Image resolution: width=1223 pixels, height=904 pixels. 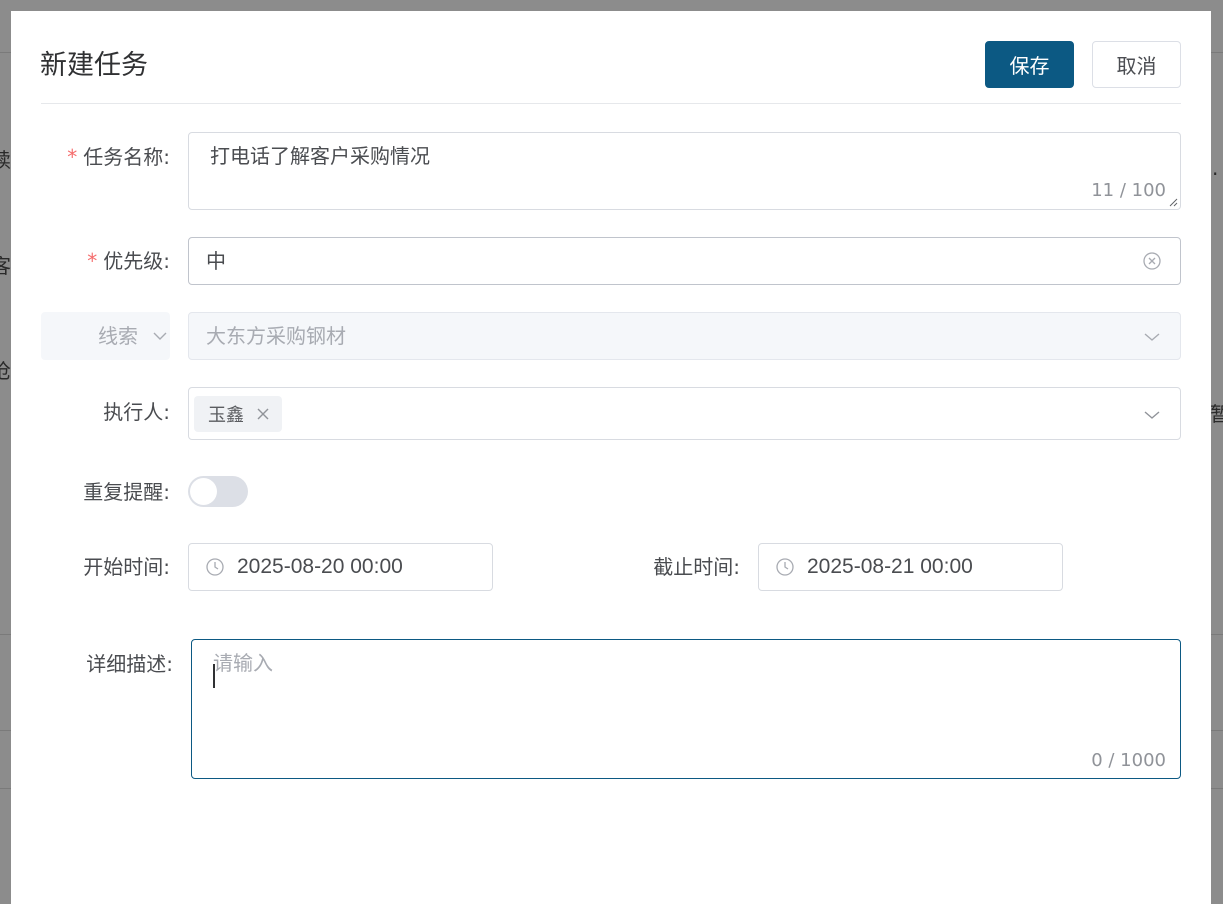 I want to click on executor-label: 执行人:, so click(x=136, y=412).